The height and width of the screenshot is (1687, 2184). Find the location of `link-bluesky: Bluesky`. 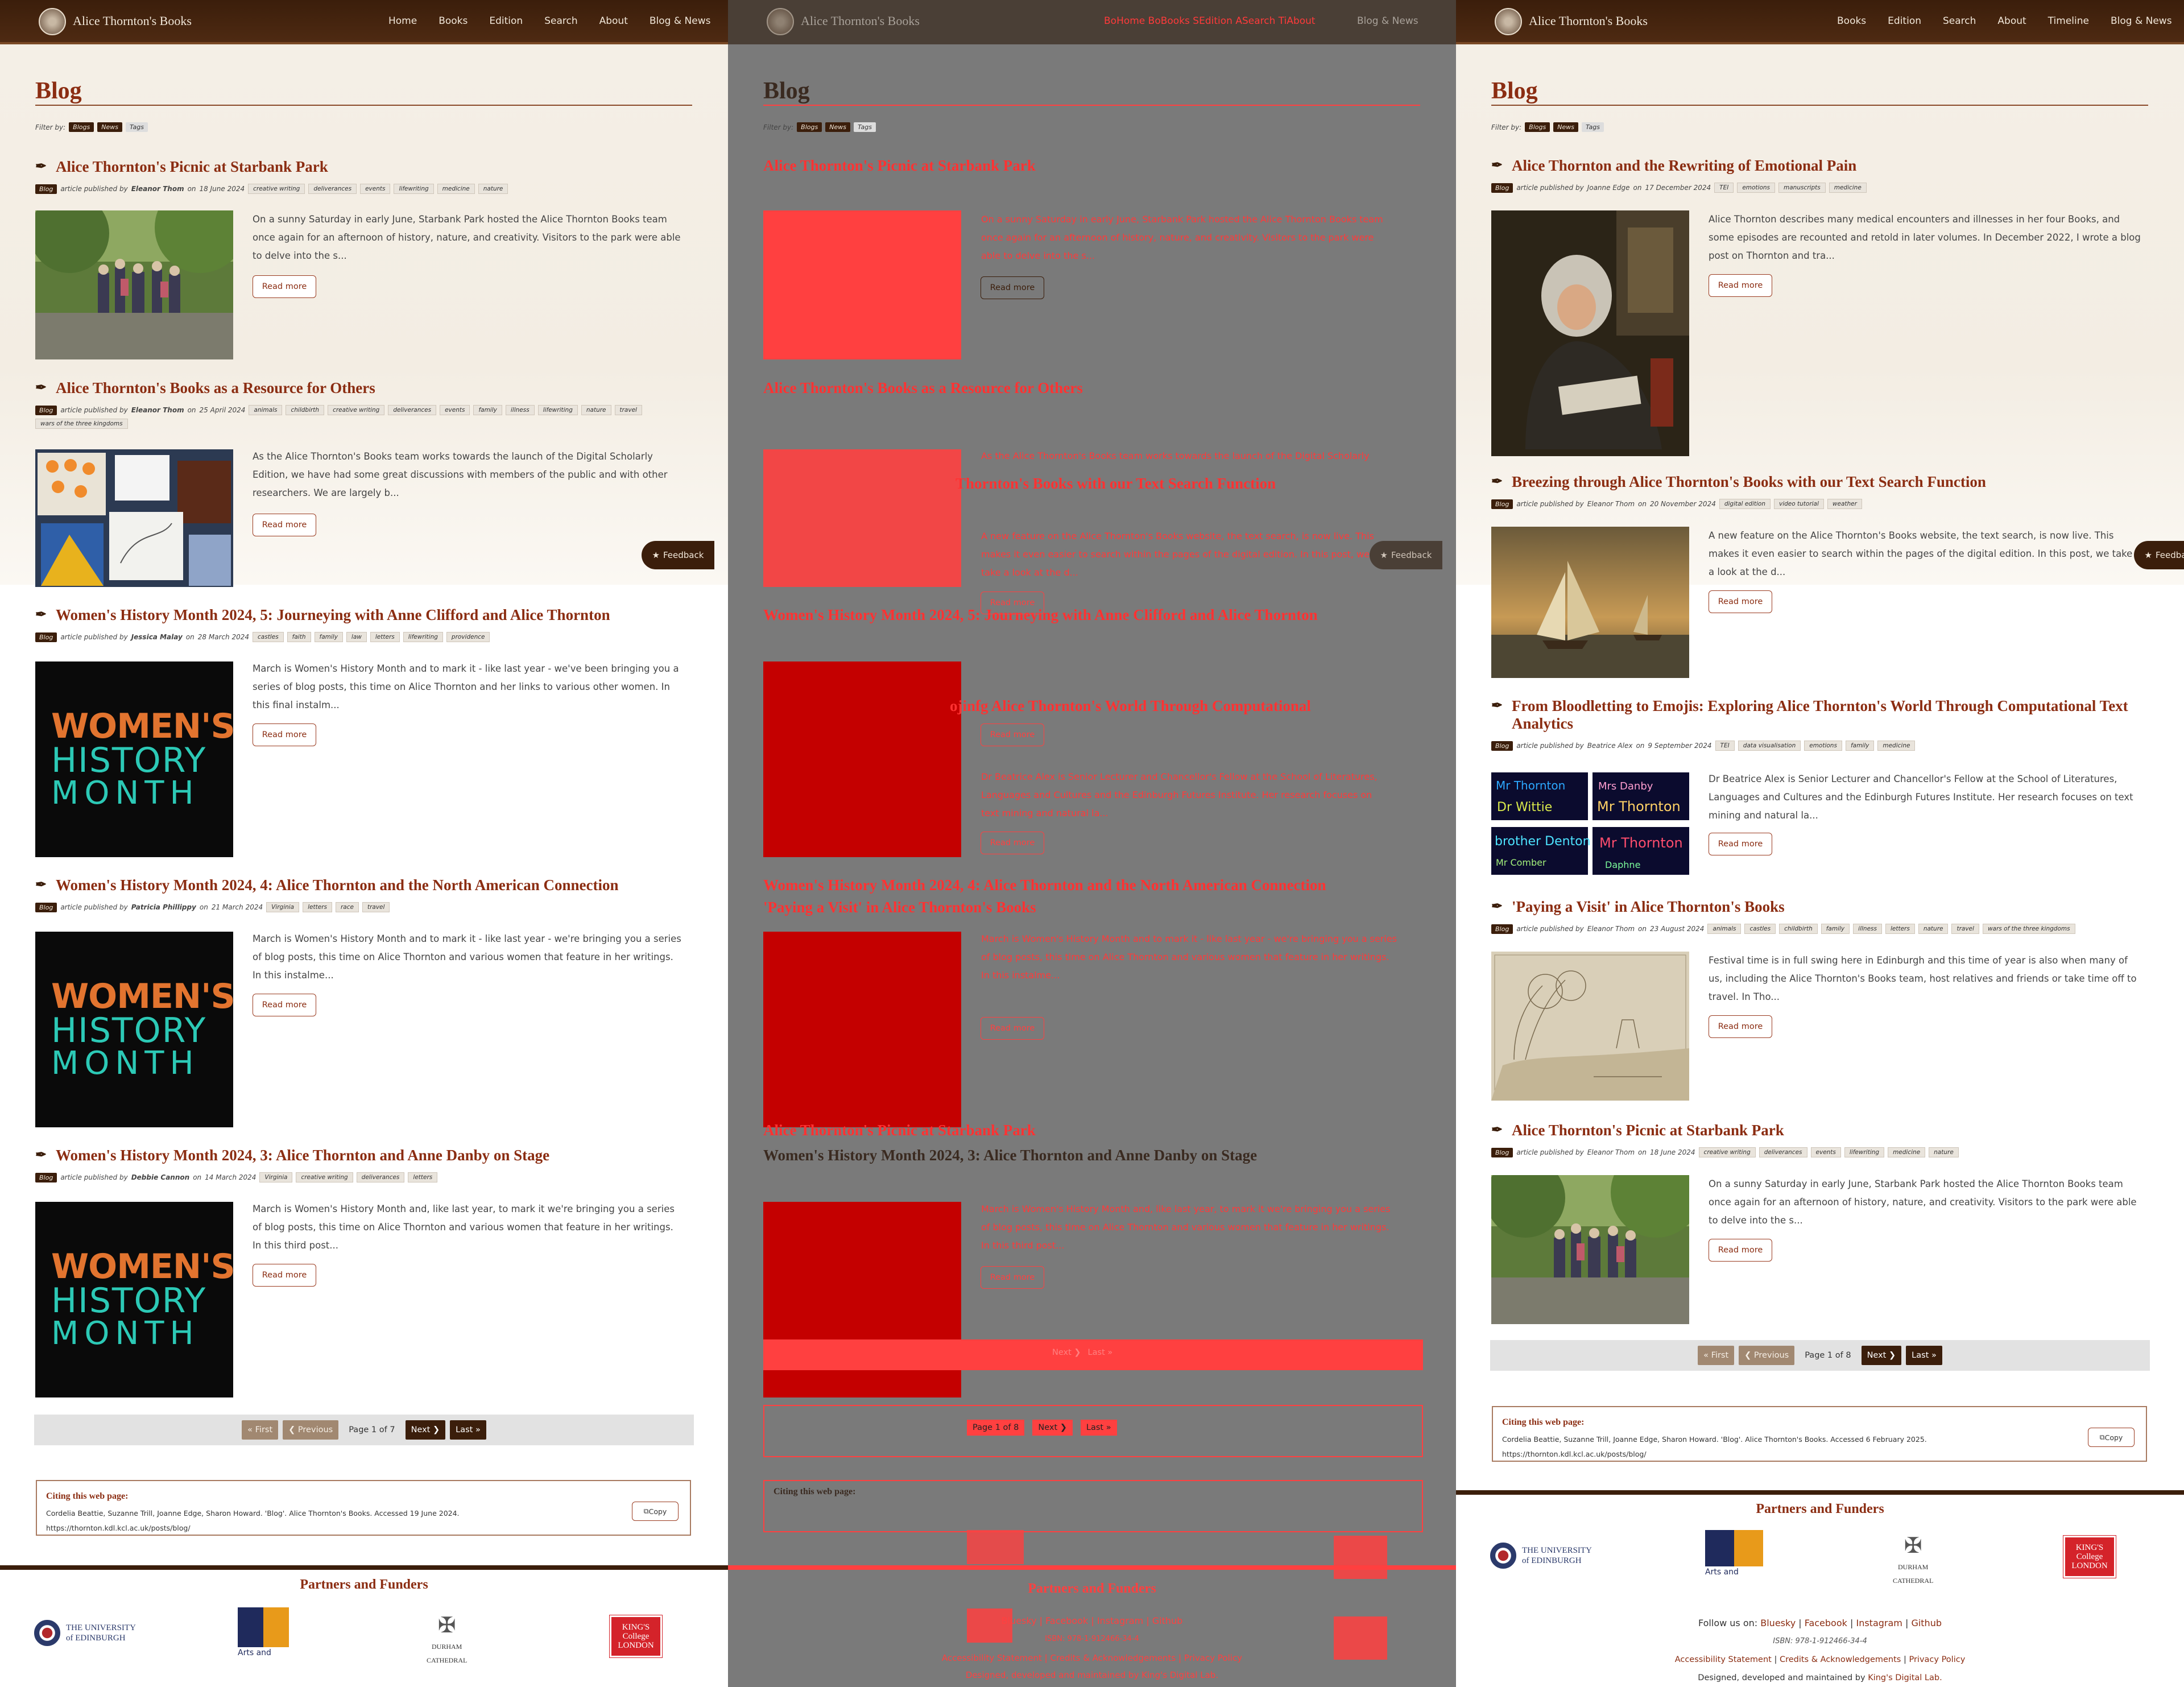

link-bluesky: Bluesky is located at coordinates (1778, 1623).